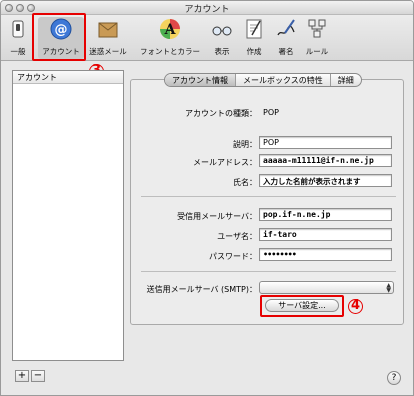 The height and width of the screenshot is (396, 414). What do you see at coordinates (38, 376) in the screenshot?
I see `remove-account-button: −` at bounding box center [38, 376].